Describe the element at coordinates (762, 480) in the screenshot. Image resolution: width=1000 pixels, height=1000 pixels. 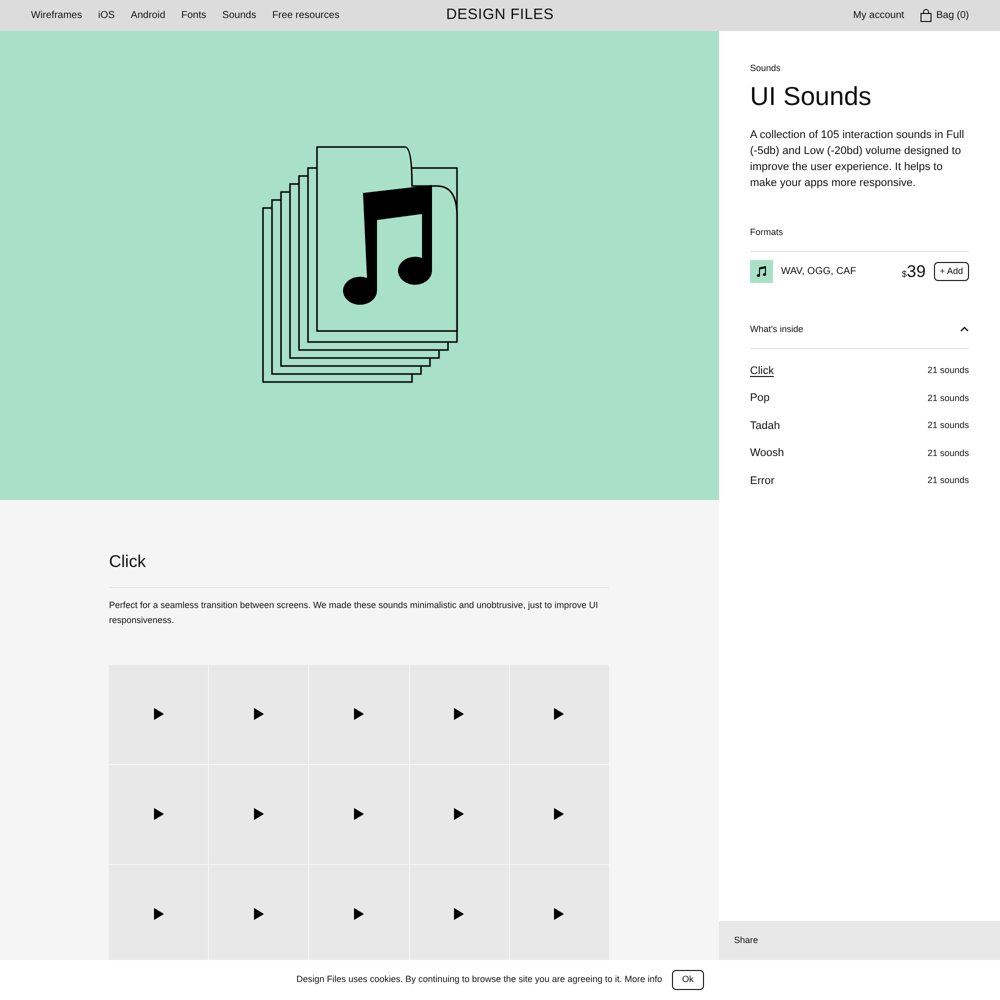
I see `category-link: Error` at that location.